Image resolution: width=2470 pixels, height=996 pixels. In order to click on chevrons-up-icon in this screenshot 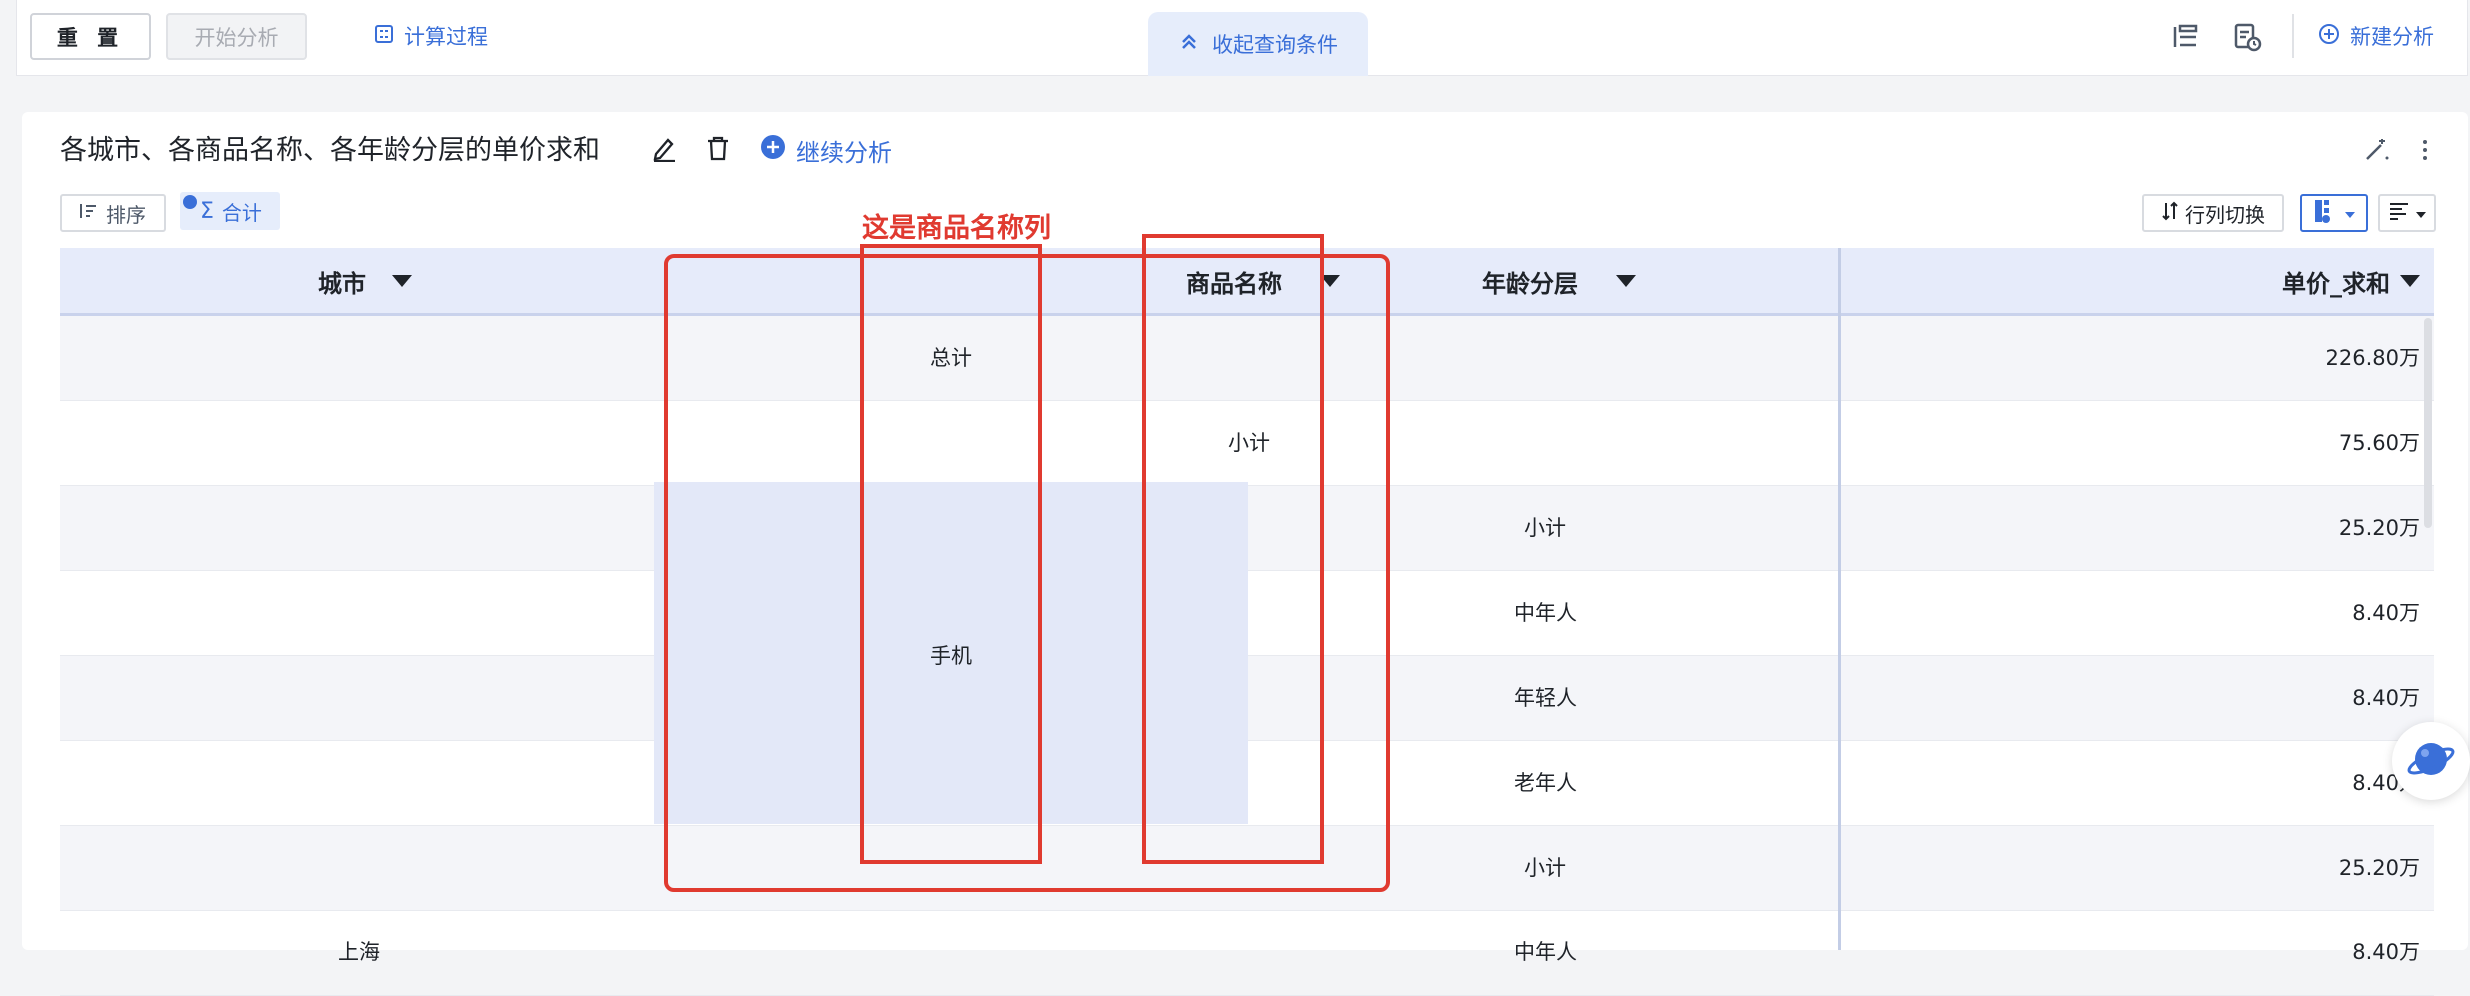, I will do `click(1189, 44)`.